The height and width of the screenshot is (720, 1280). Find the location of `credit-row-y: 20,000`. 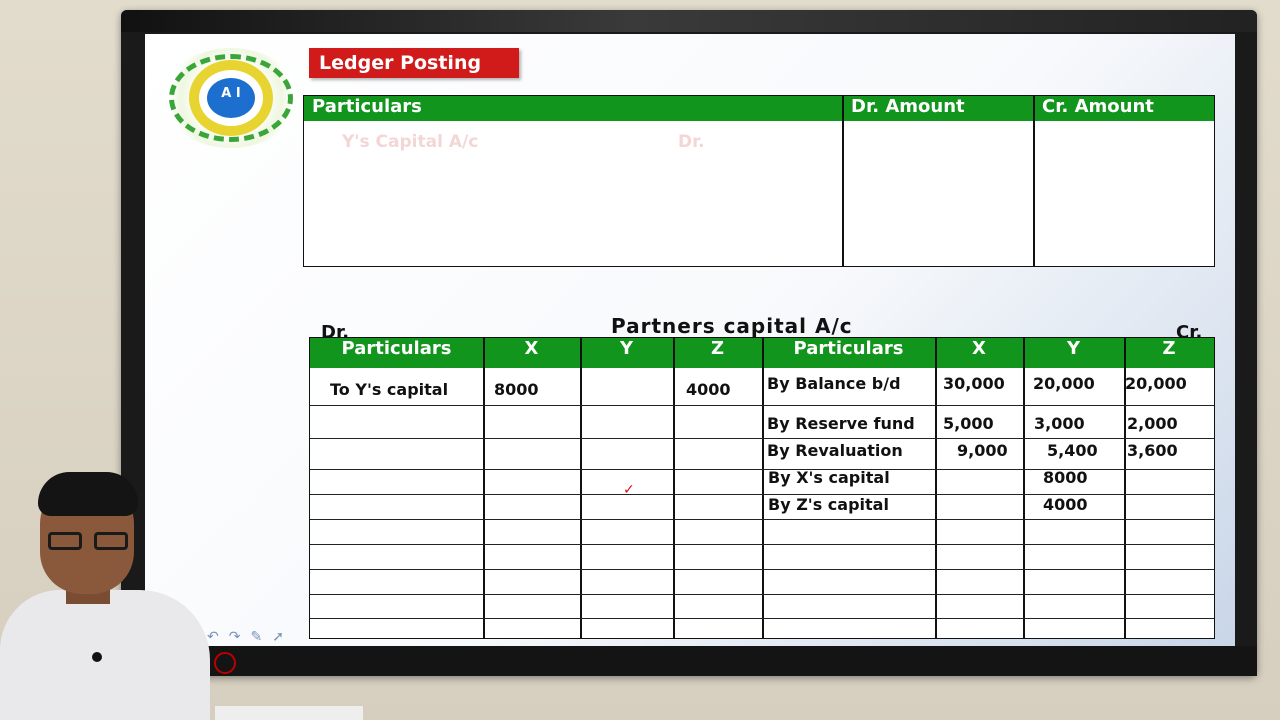

credit-row-y: 20,000 is located at coordinates (1064, 383).